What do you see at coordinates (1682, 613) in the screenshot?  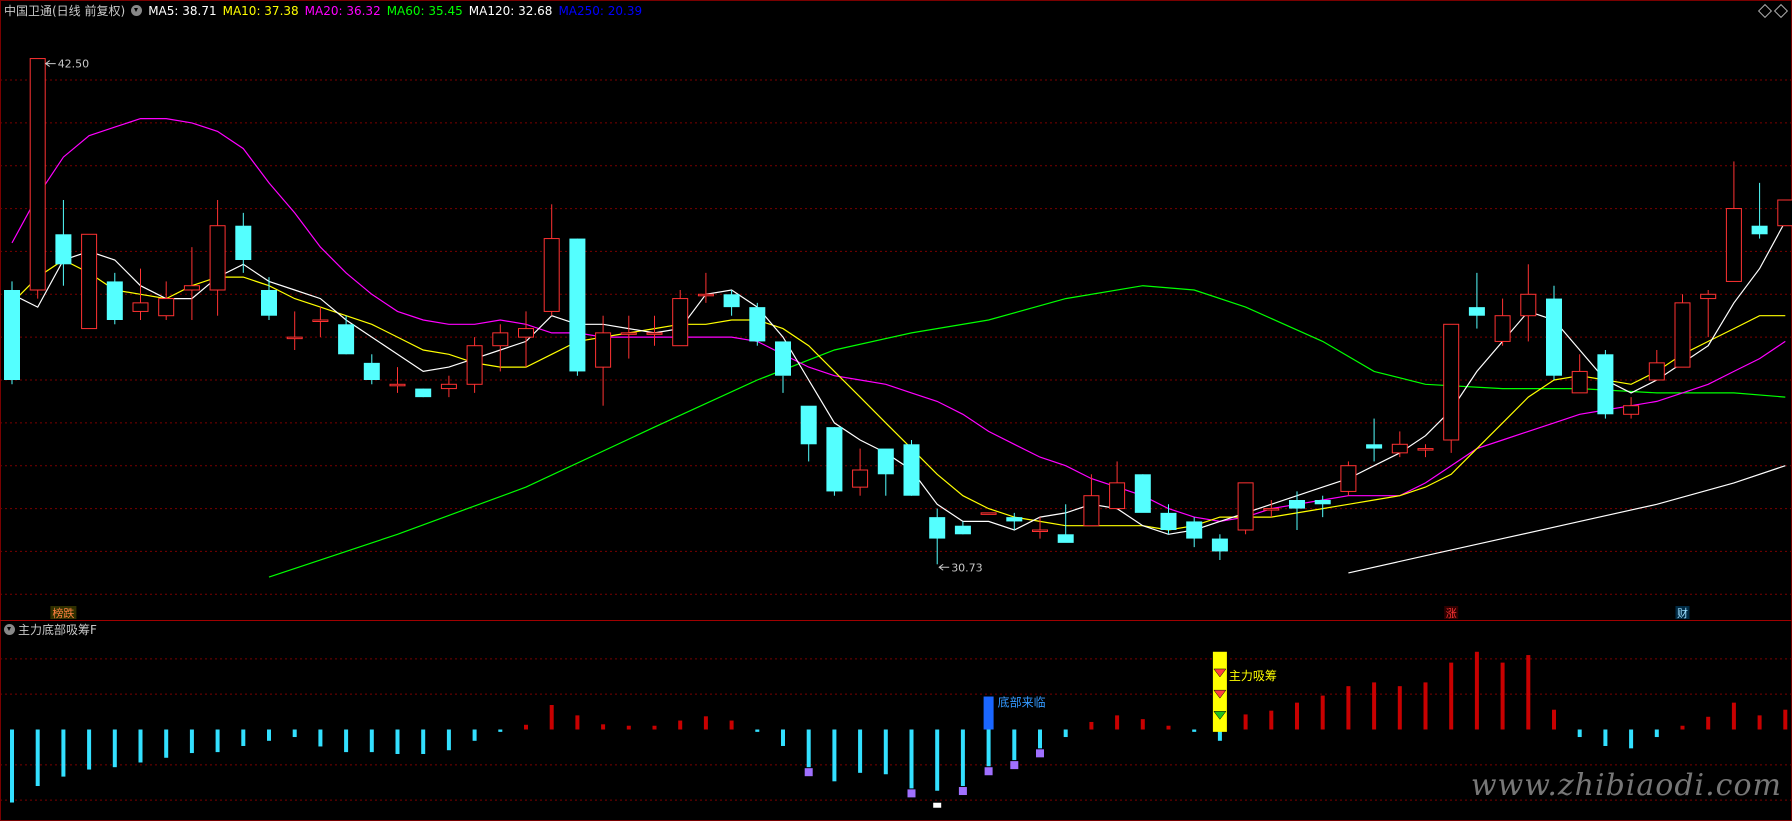 I see `event-label: 财` at bounding box center [1682, 613].